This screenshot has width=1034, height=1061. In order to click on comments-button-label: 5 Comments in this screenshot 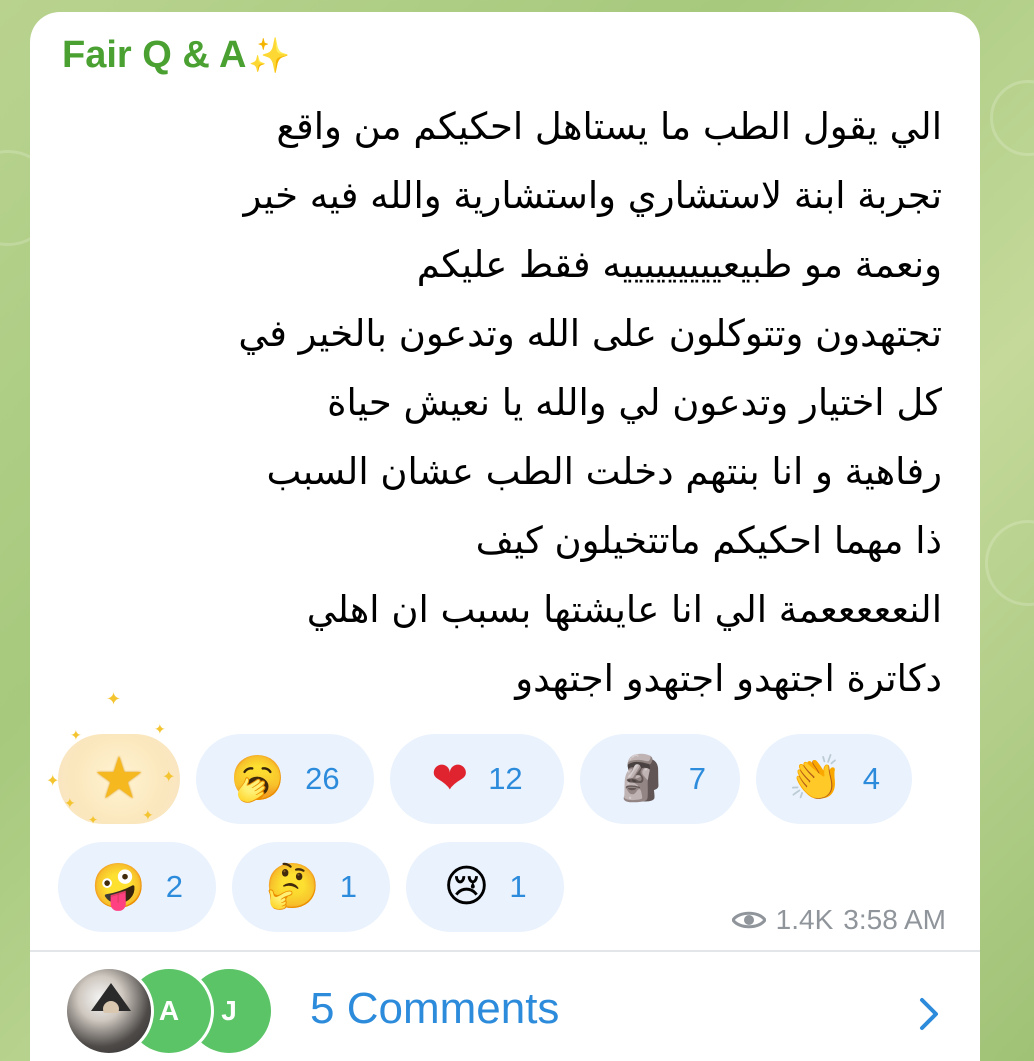, I will do `click(434, 1009)`.